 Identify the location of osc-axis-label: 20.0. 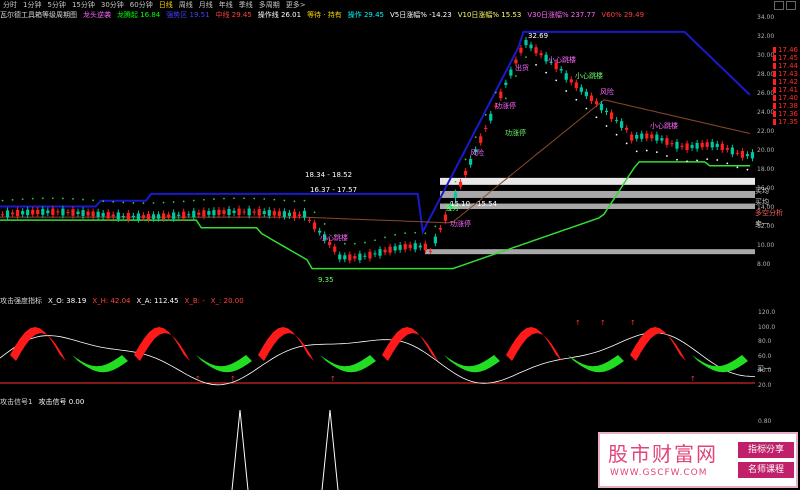
(765, 385).